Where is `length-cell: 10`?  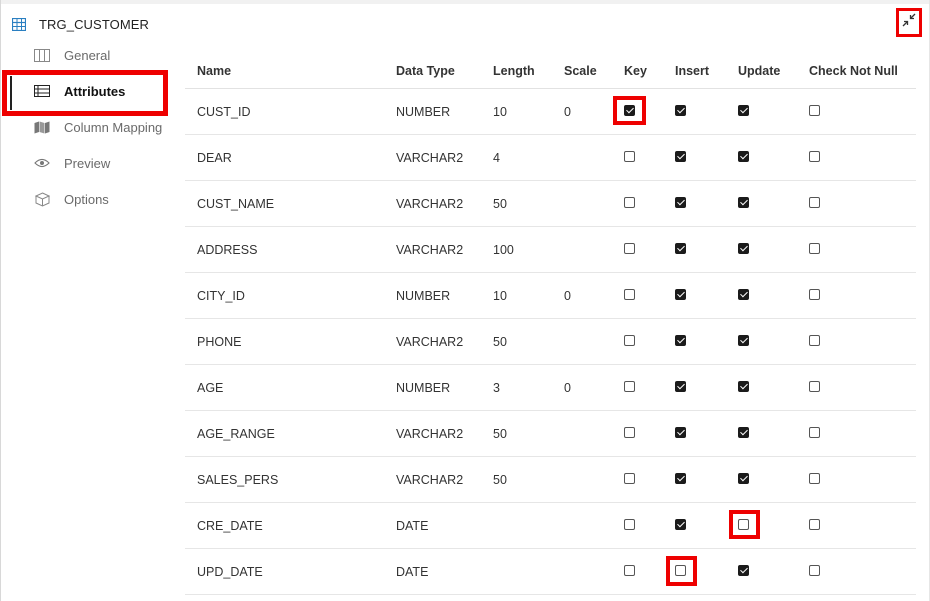 length-cell: 10 is located at coordinates (516, 295).